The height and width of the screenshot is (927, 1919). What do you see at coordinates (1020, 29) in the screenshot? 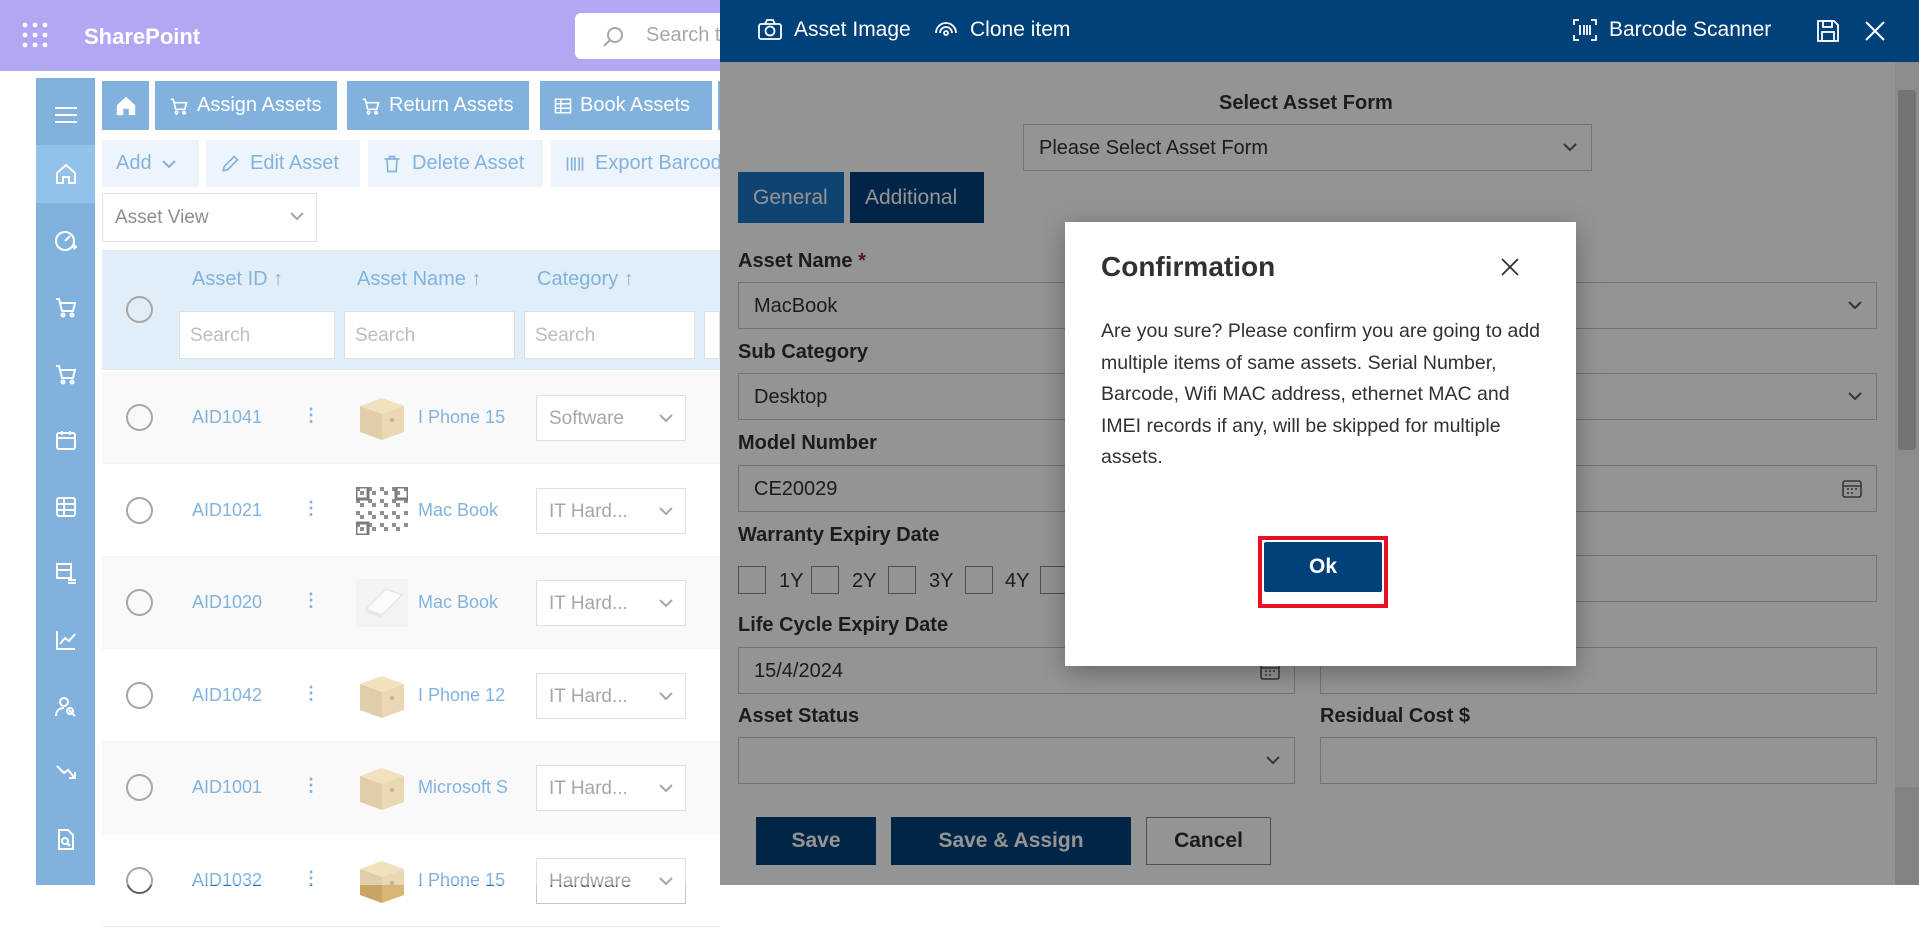
I see `clone-item-label: Clone item` at bounding box center [1020, 29].